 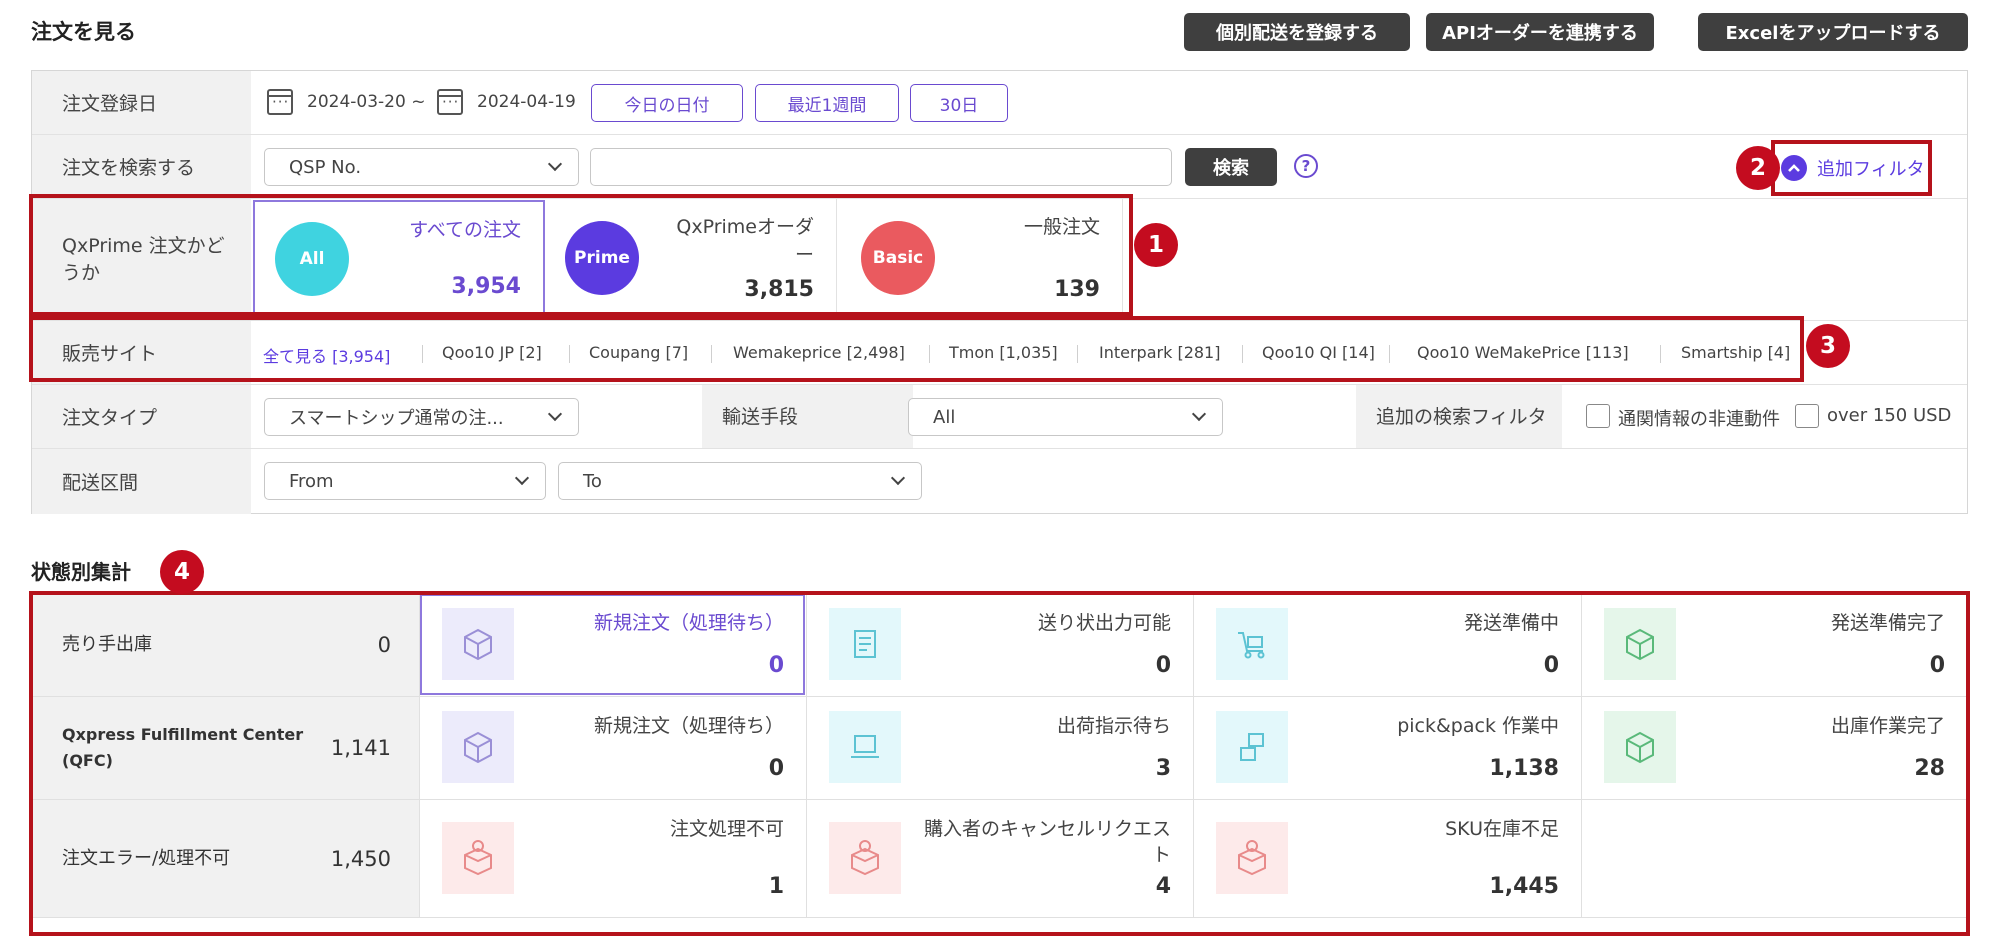 What do you see at coordinates (311, 481) in the screenshot?
I see `from-value: From` at bounding box center [311, 481].